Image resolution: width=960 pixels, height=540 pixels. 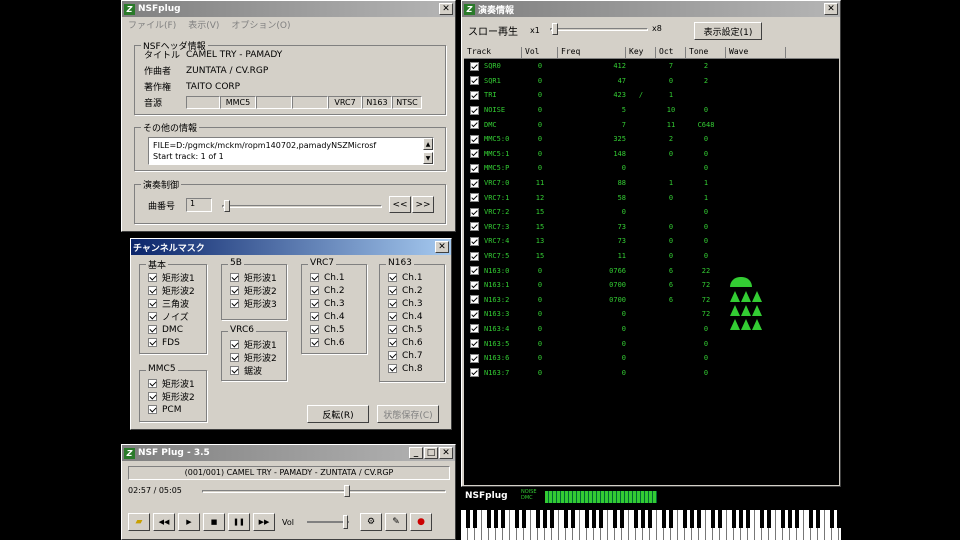 What do you see at coordinates (428, 144) in the screenshot?
I see `scroll-up-icon: ▲` at bounding box center [428, 144].